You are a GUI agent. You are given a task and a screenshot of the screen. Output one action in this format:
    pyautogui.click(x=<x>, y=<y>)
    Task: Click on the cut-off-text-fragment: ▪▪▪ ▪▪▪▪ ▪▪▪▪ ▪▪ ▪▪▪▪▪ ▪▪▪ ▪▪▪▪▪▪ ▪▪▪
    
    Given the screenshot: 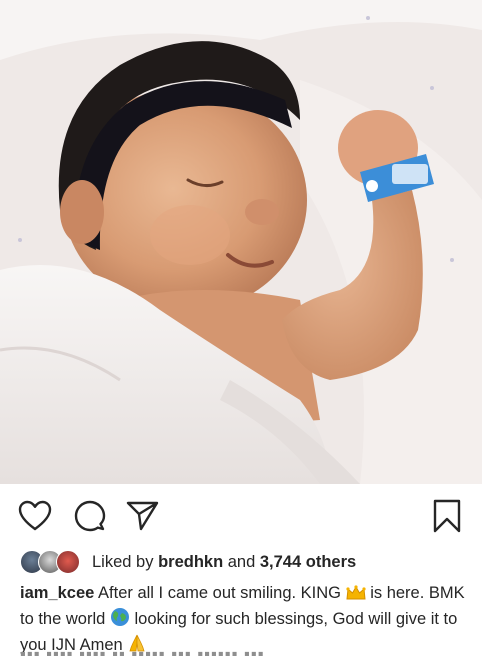 What is the action you would take?
    pyautogui.click(x=142, y=656)
    